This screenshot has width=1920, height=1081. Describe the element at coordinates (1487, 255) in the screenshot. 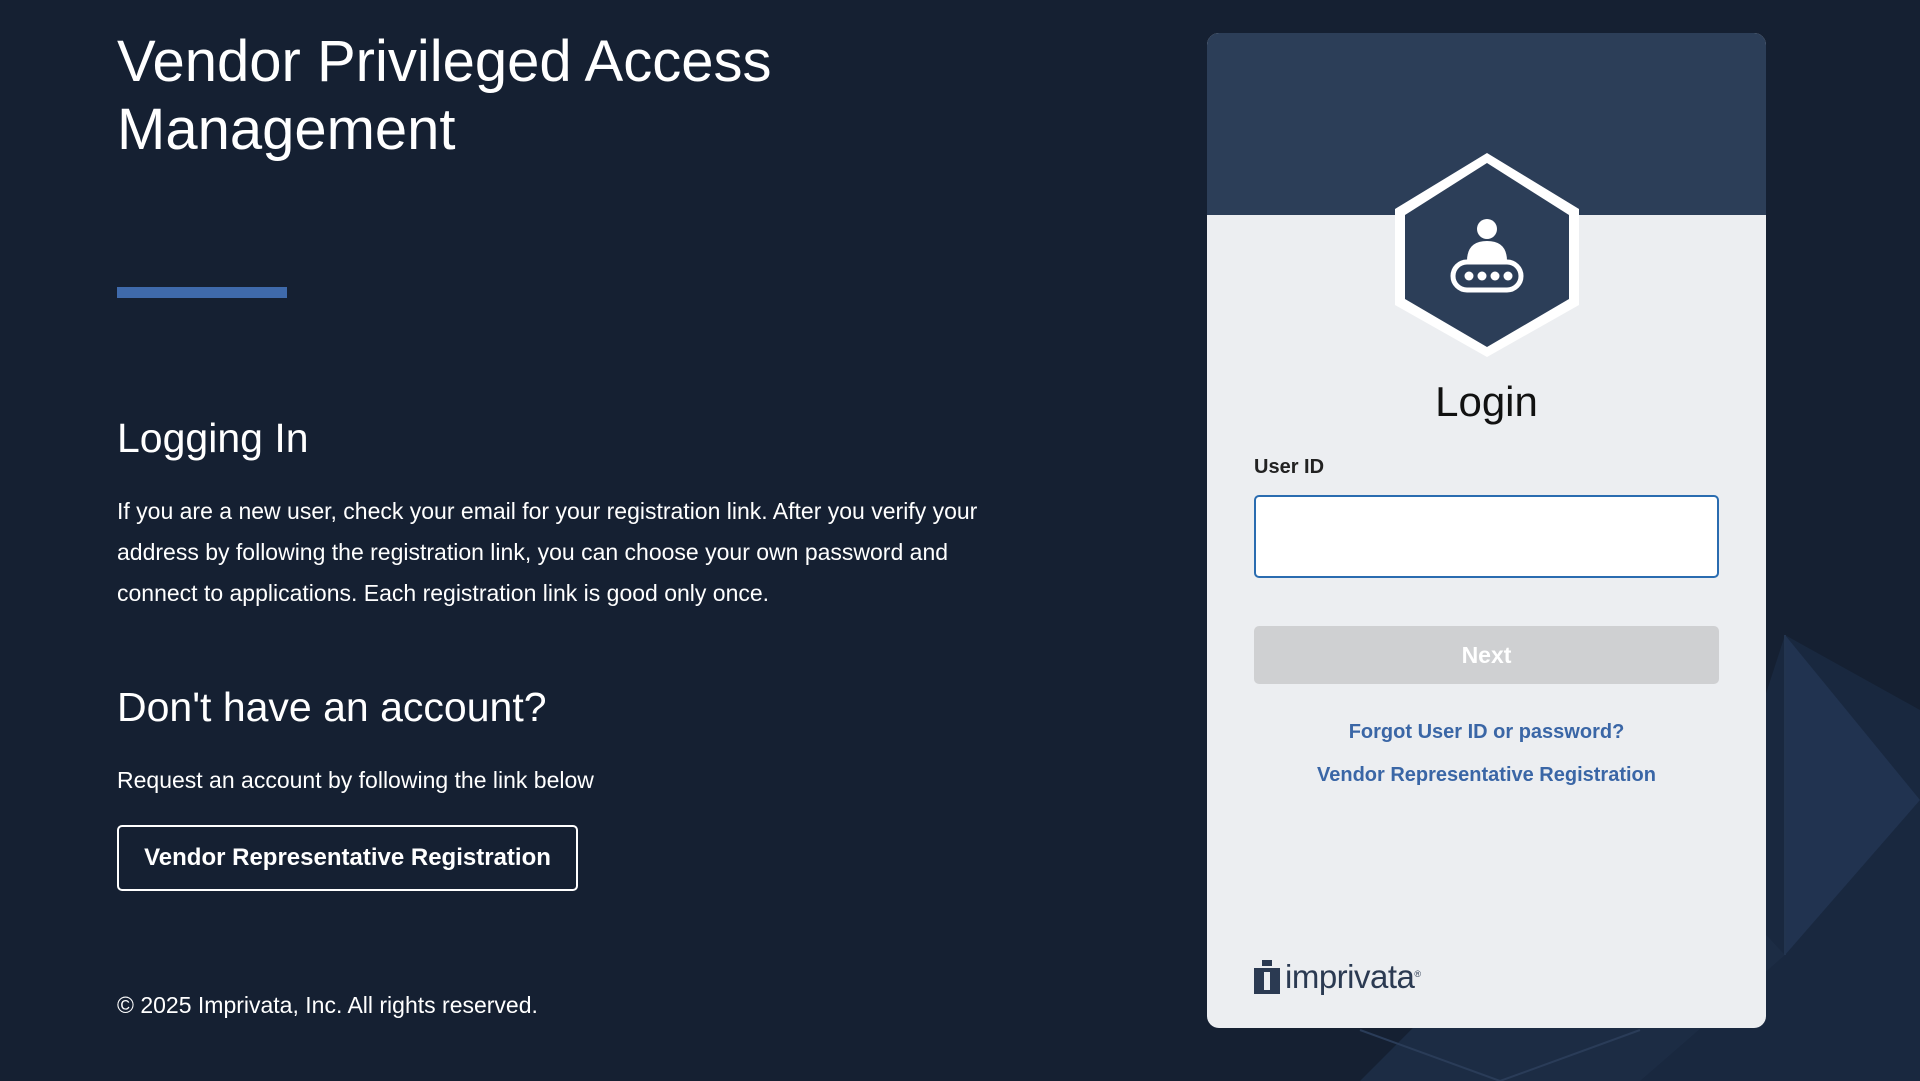

I see `vendor-user-icon` at that location.